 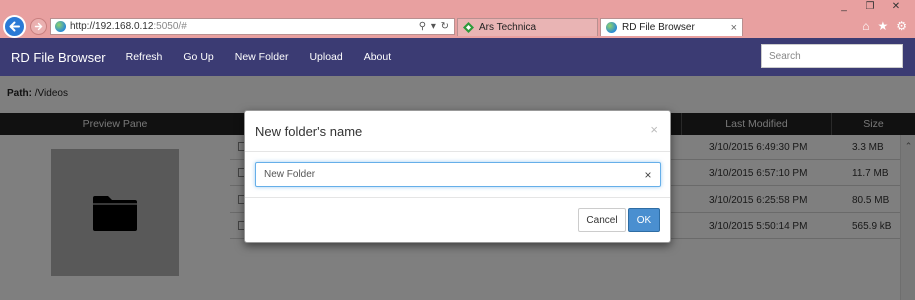 What do you see at coordinates (377, 57) in the screenshot?
I see `nav-about: About` at bounding box center [377, 57].